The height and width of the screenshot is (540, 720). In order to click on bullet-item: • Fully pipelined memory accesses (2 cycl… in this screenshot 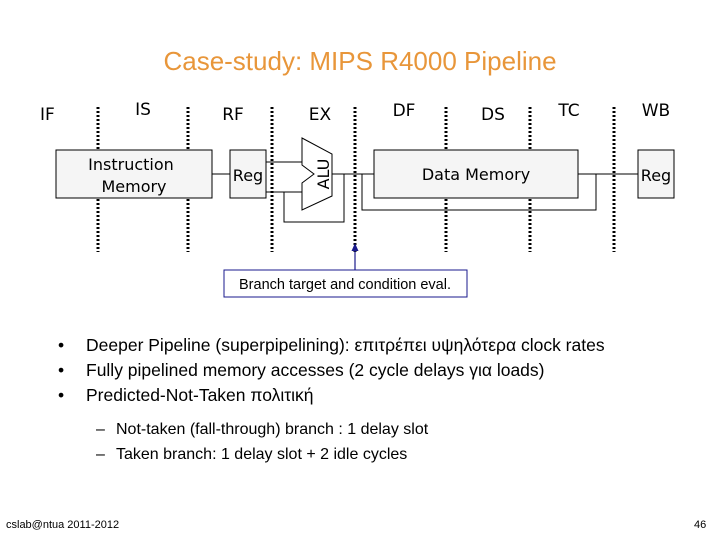, I will do `click(331, 370)`.